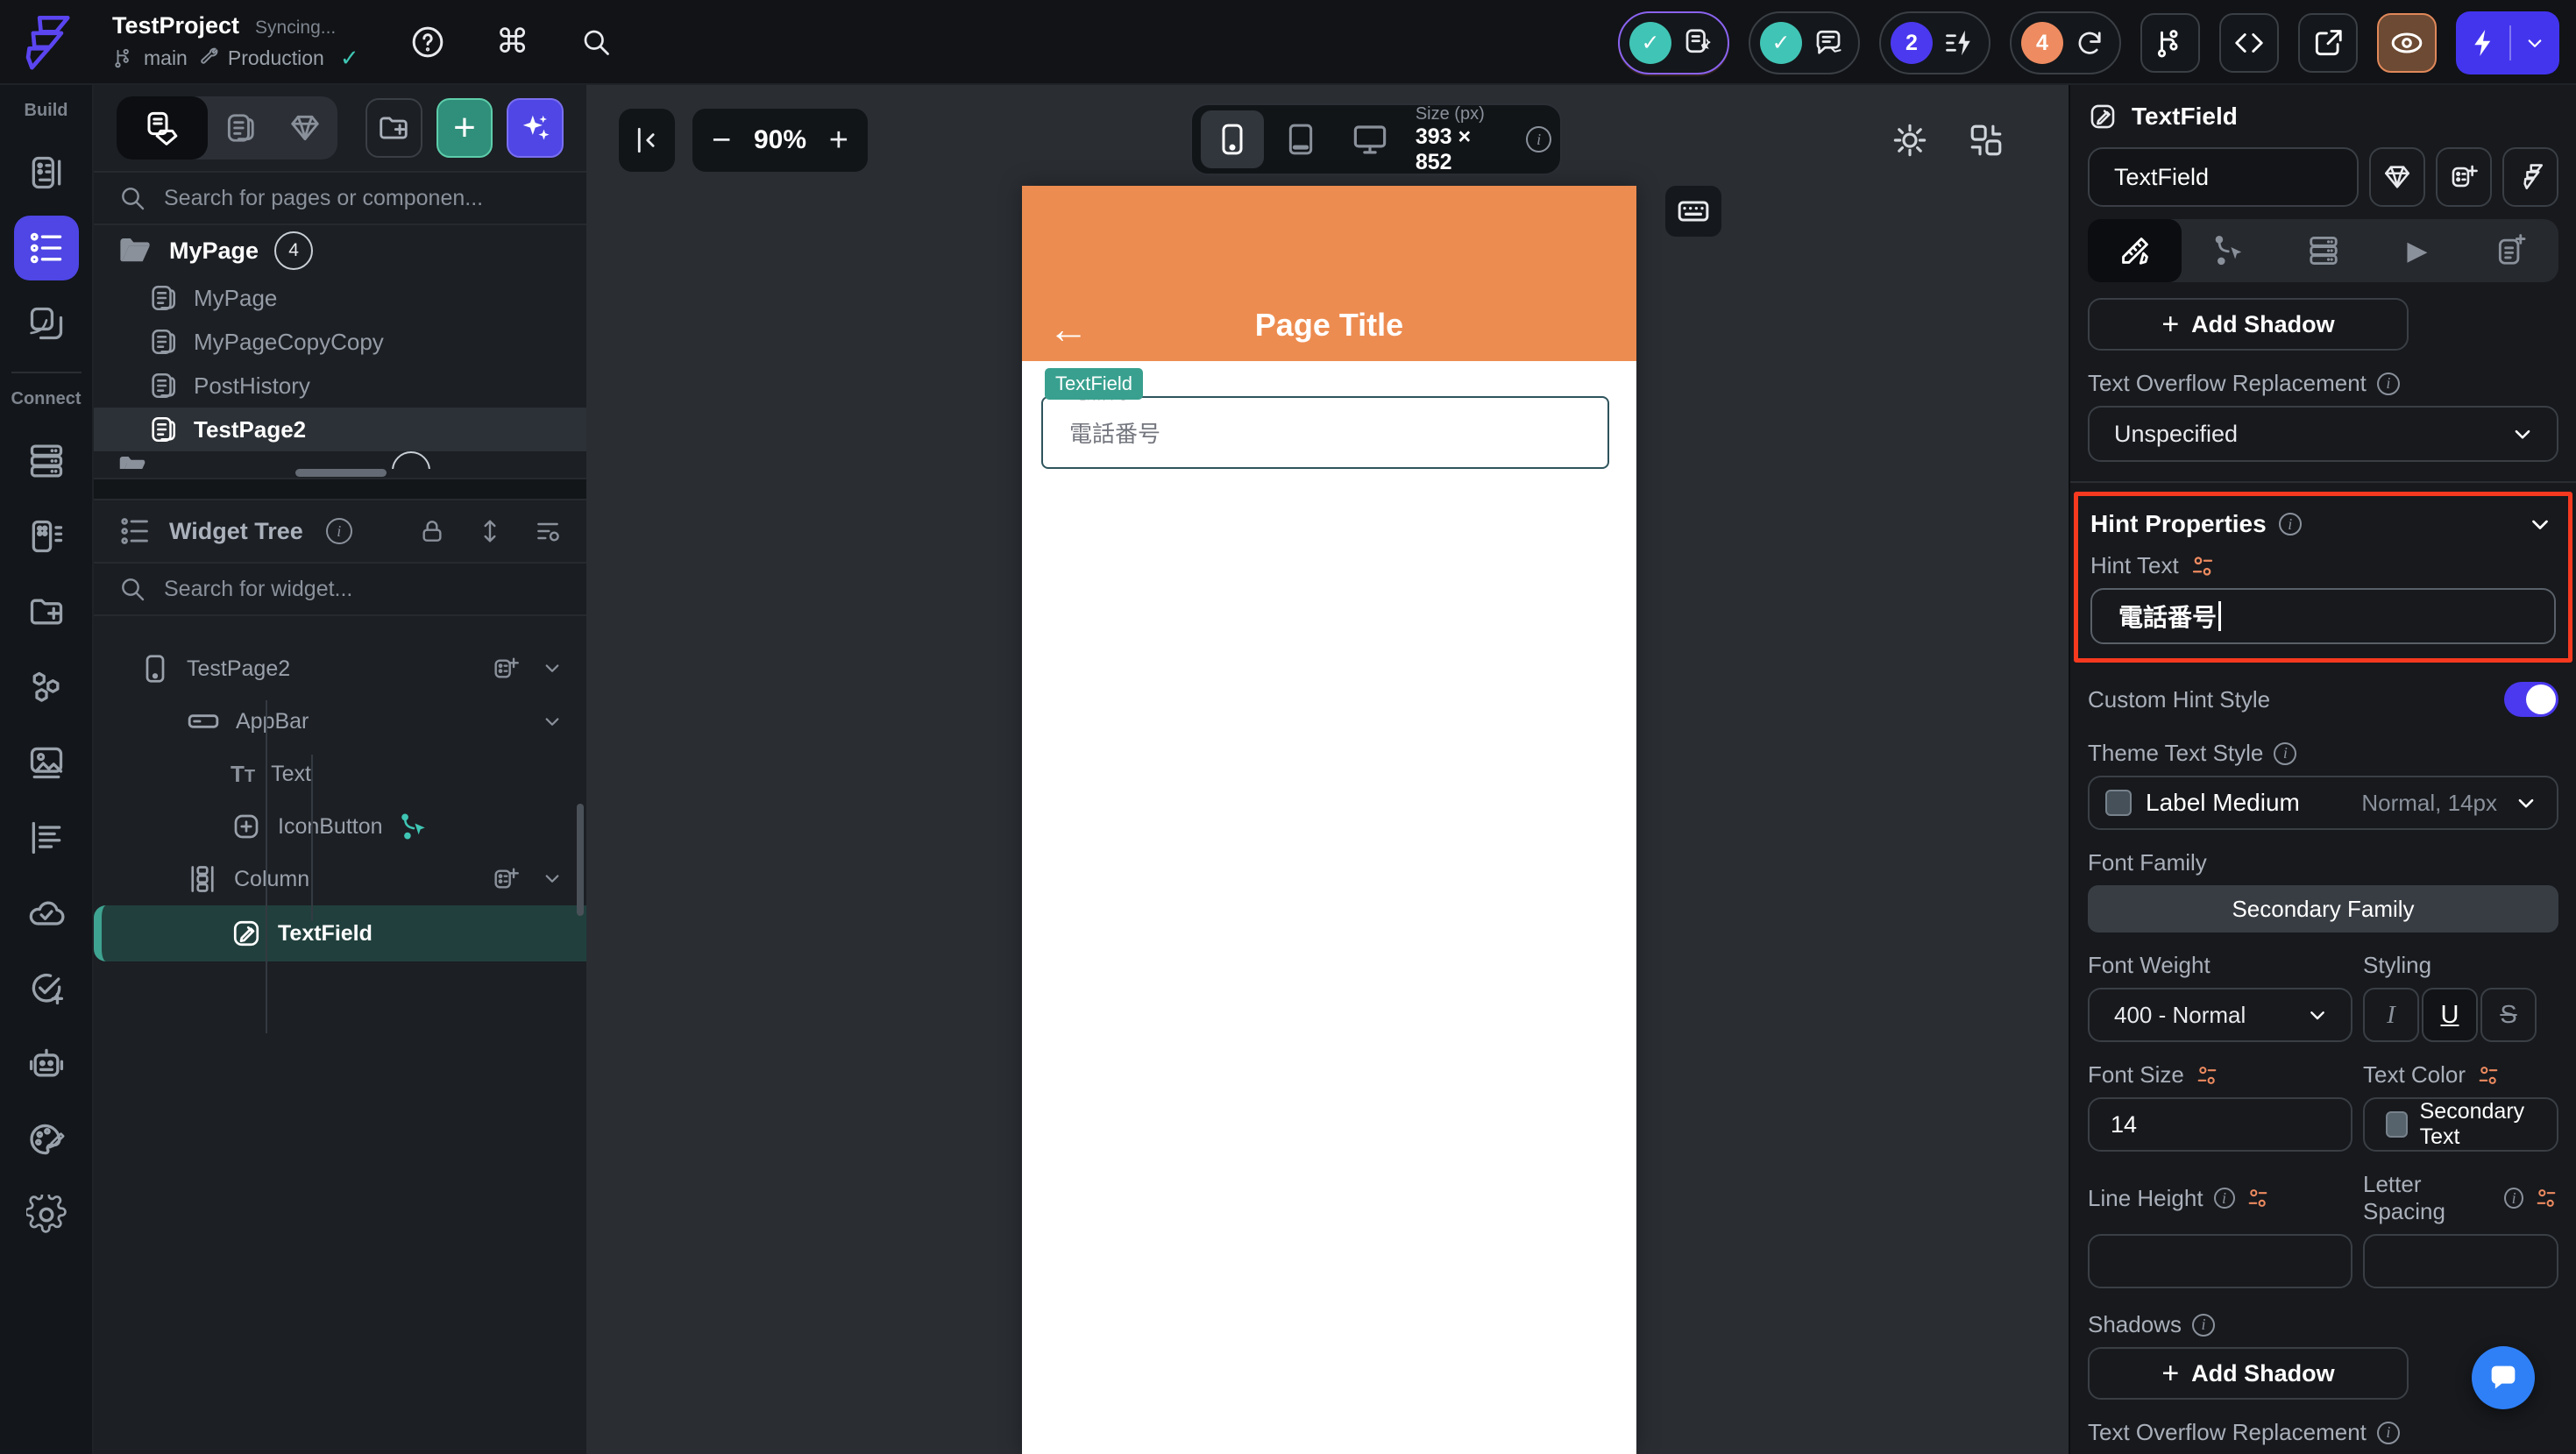 Image resolution: width=2576 pixels, height=1454 pixels. I want to click on tree-node-column: Column, so click(340, 879).